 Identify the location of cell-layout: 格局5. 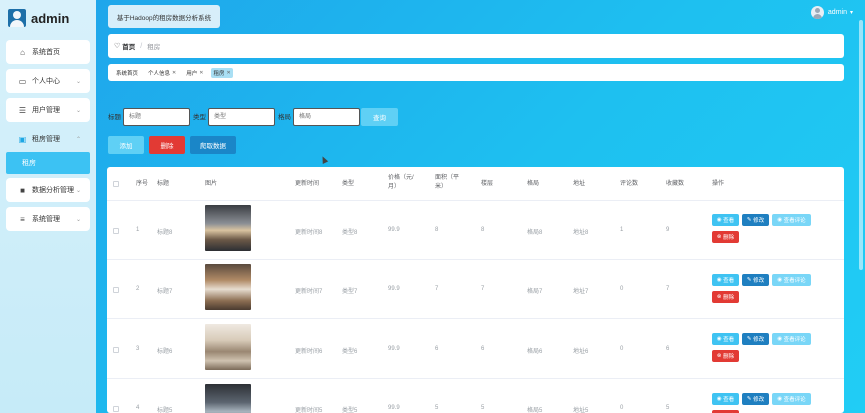
(535, 410).